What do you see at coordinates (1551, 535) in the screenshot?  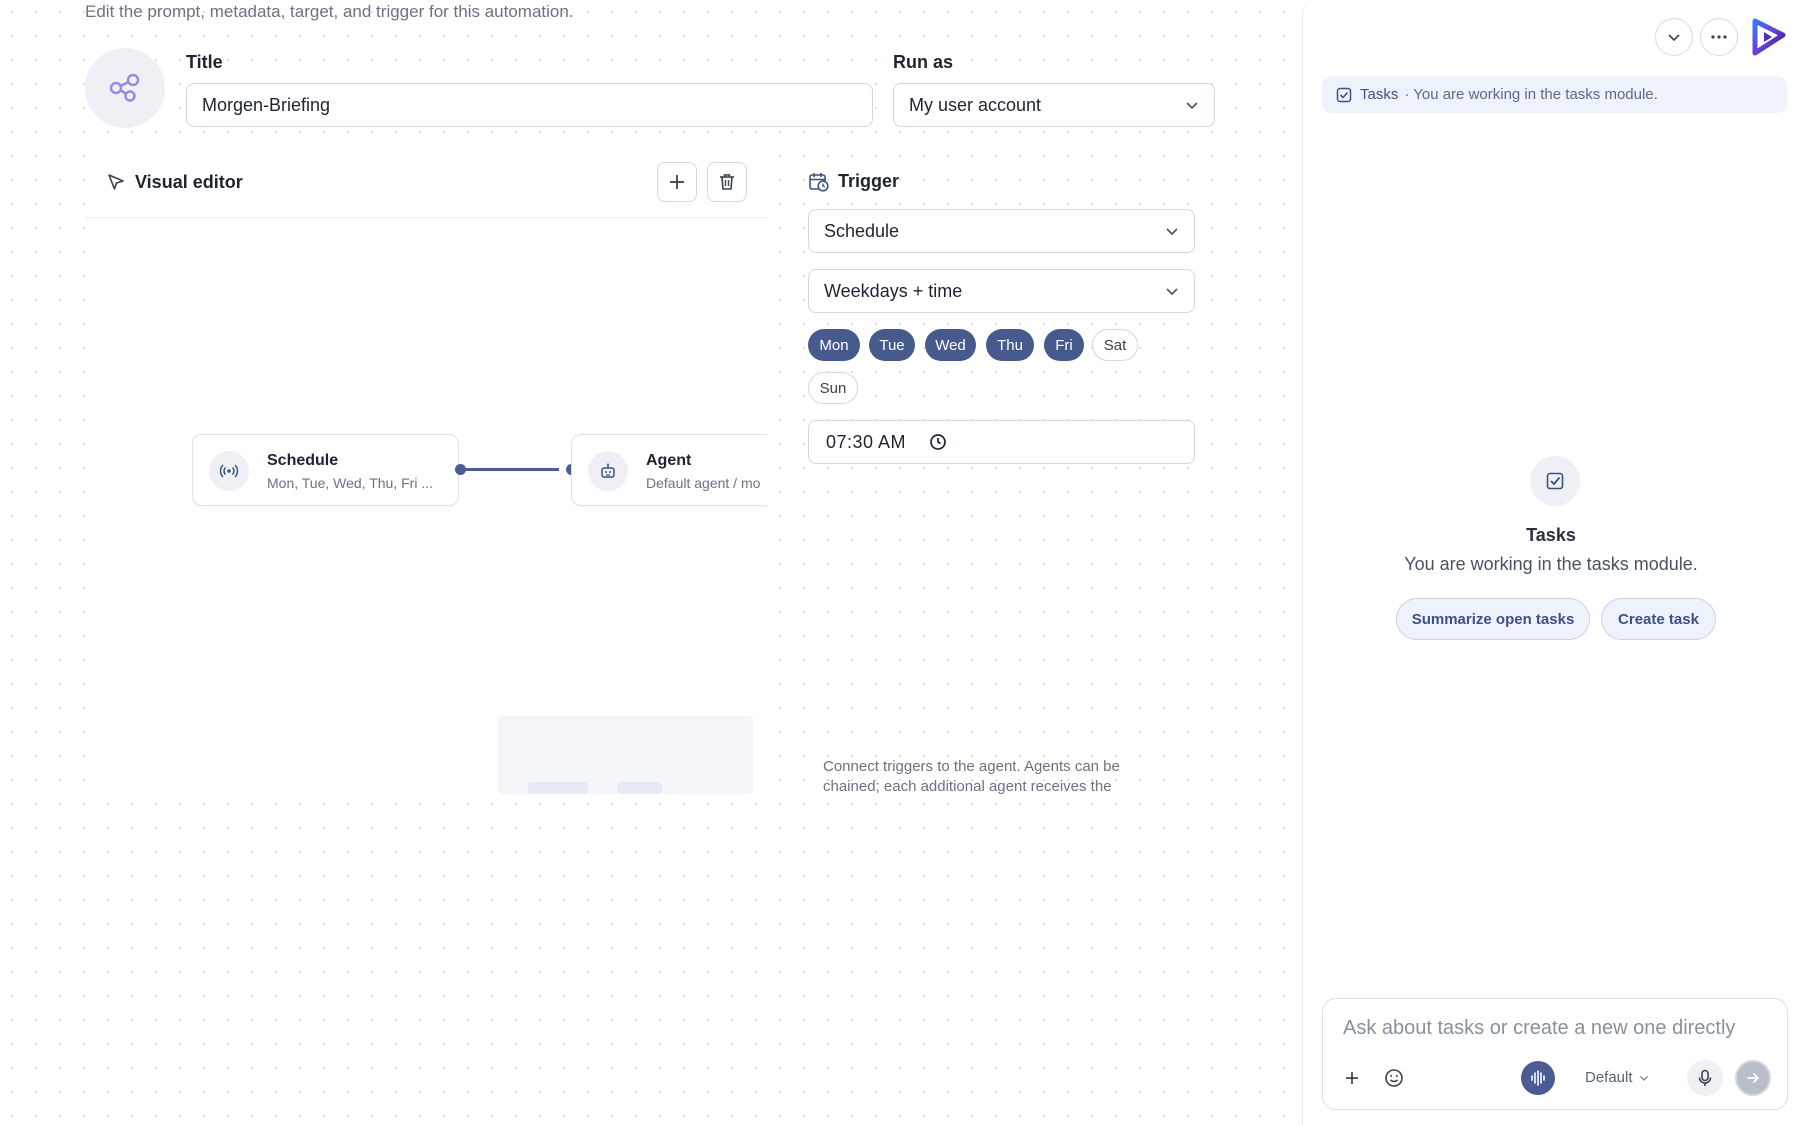 I see `empty-state-title: Tasks` at bounding box center [1551, 535].